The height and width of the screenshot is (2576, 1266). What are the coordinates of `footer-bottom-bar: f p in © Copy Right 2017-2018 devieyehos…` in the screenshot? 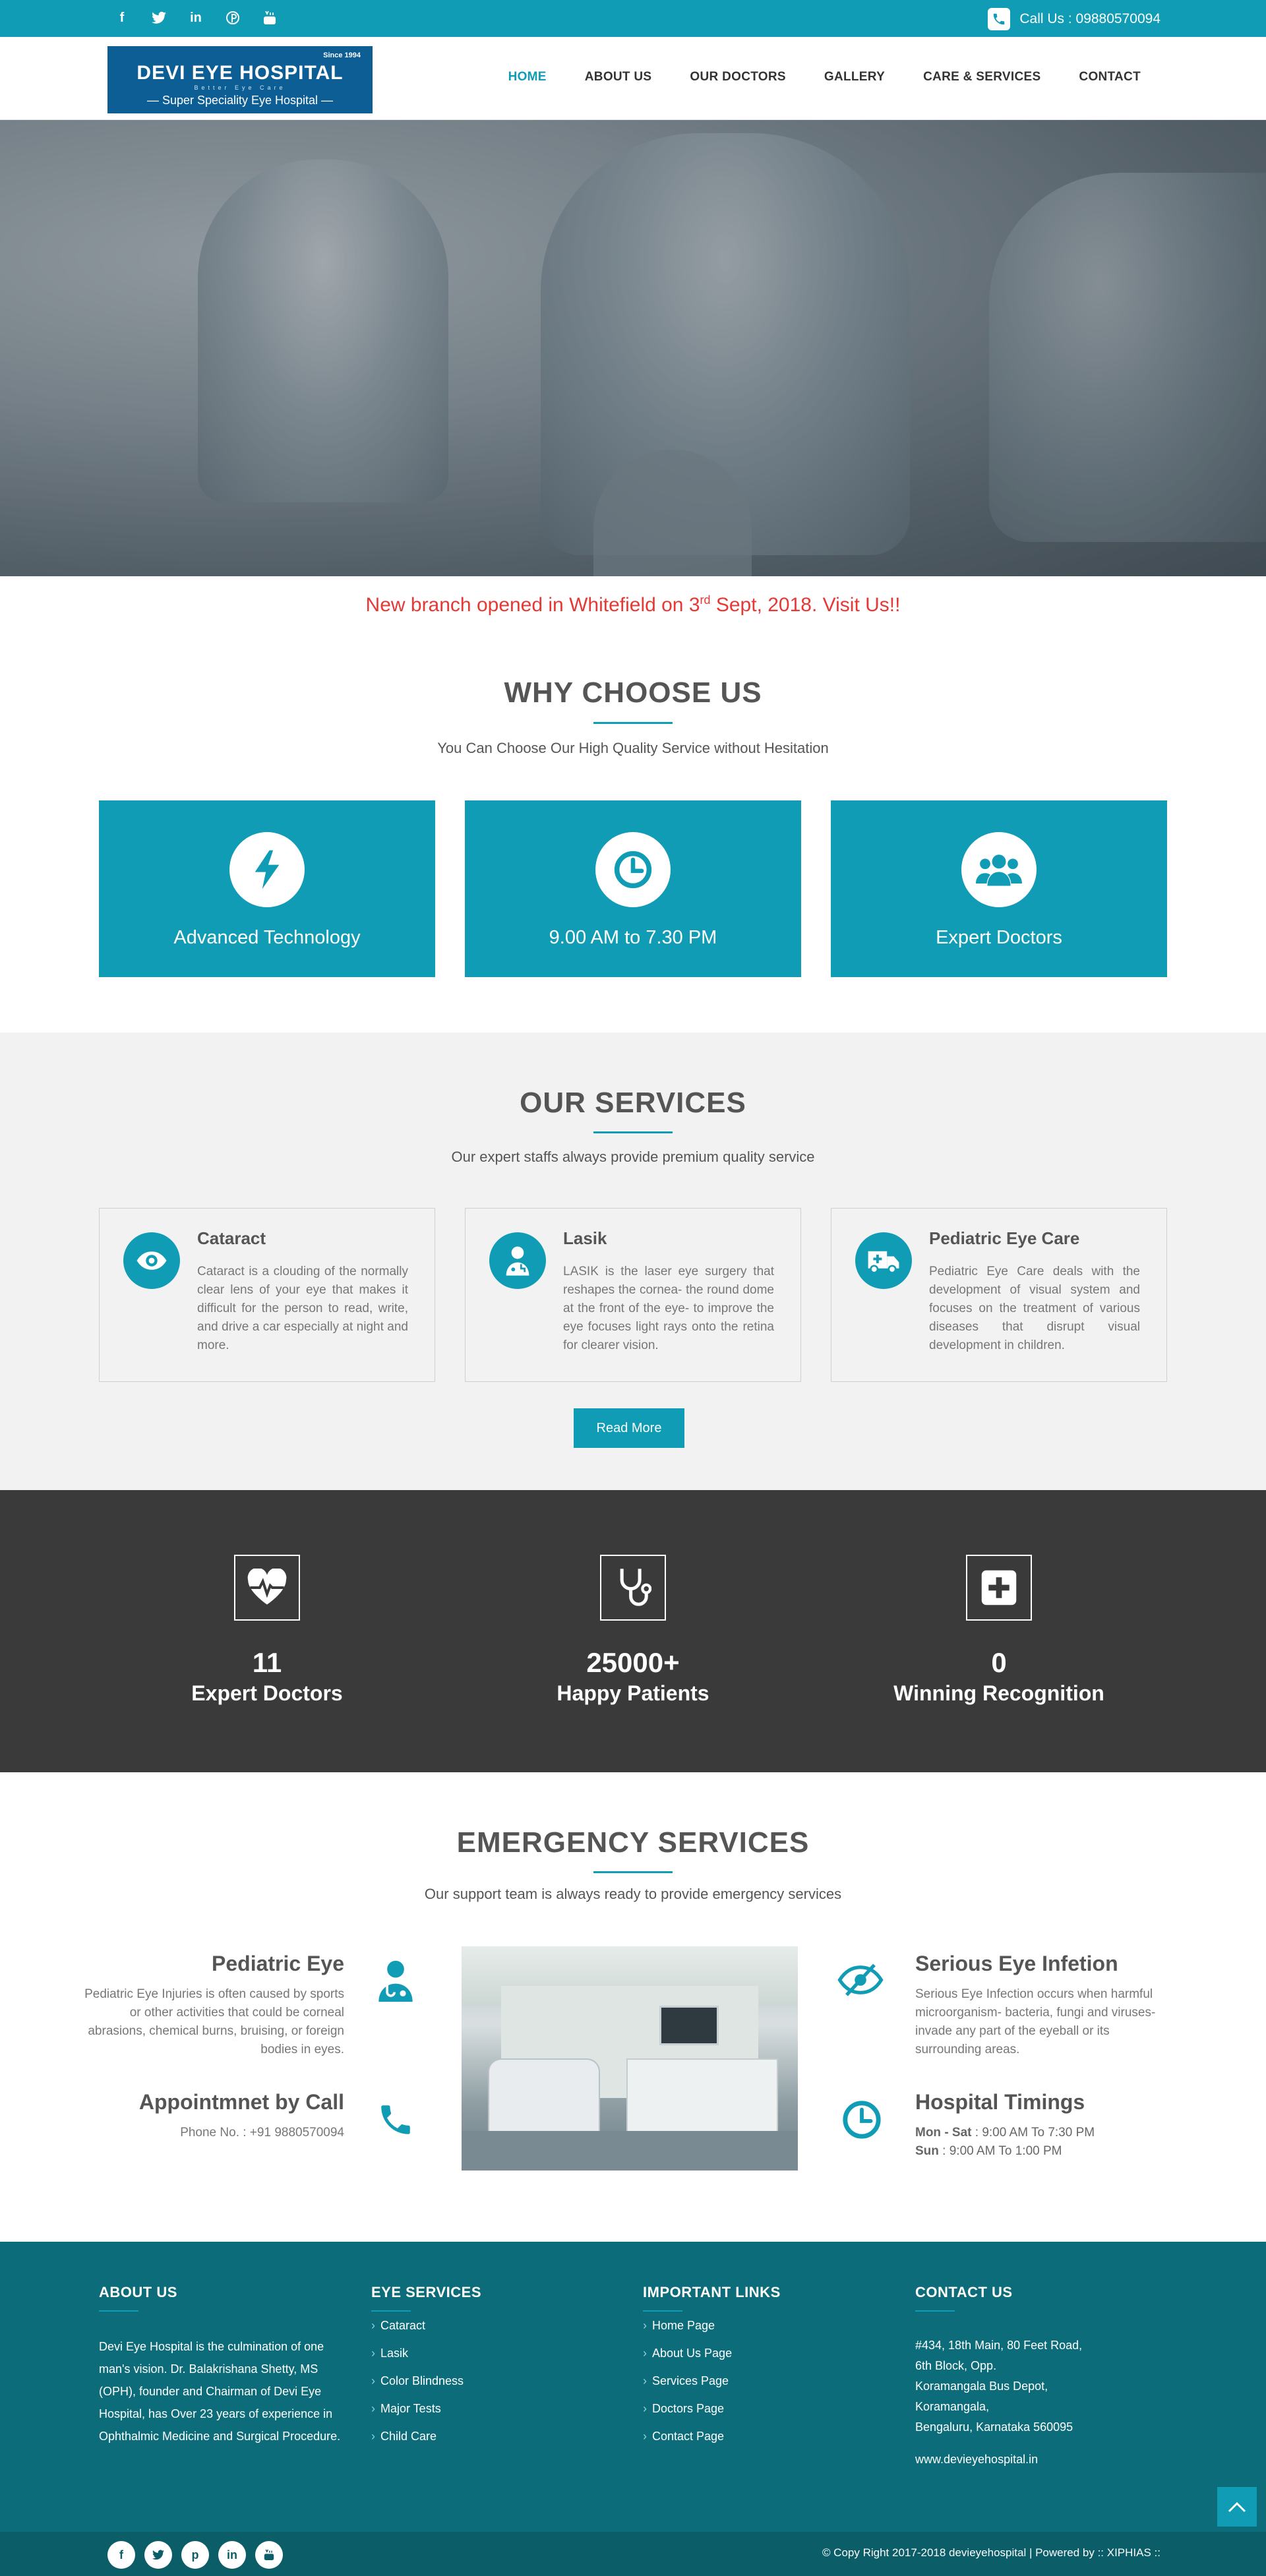 It's located at (633, 2554).